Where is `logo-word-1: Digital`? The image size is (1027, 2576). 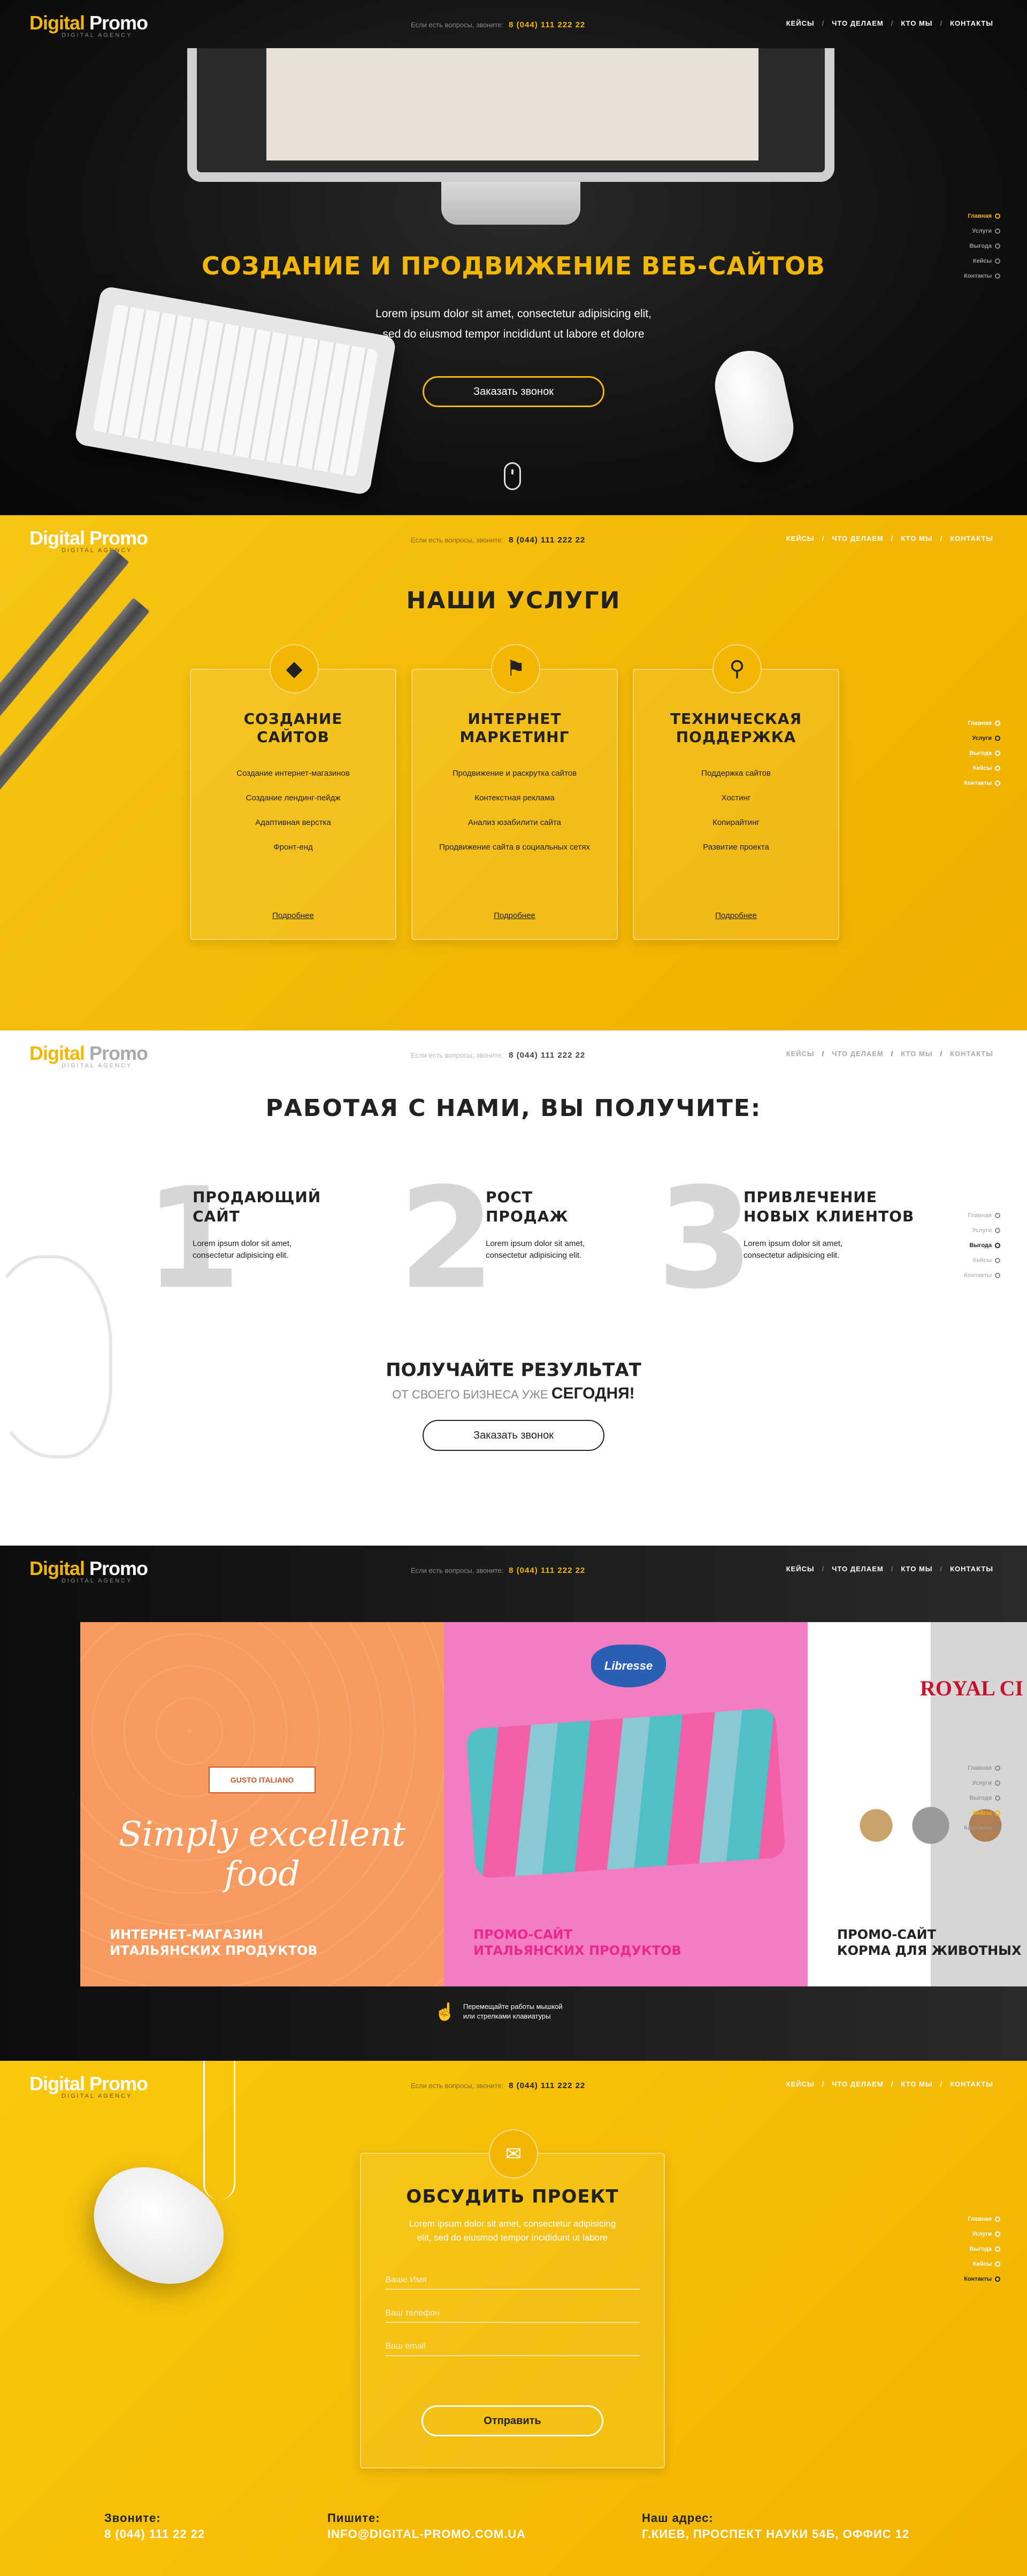 logo-word-1: Digital is located at coordinates (57, 1568).